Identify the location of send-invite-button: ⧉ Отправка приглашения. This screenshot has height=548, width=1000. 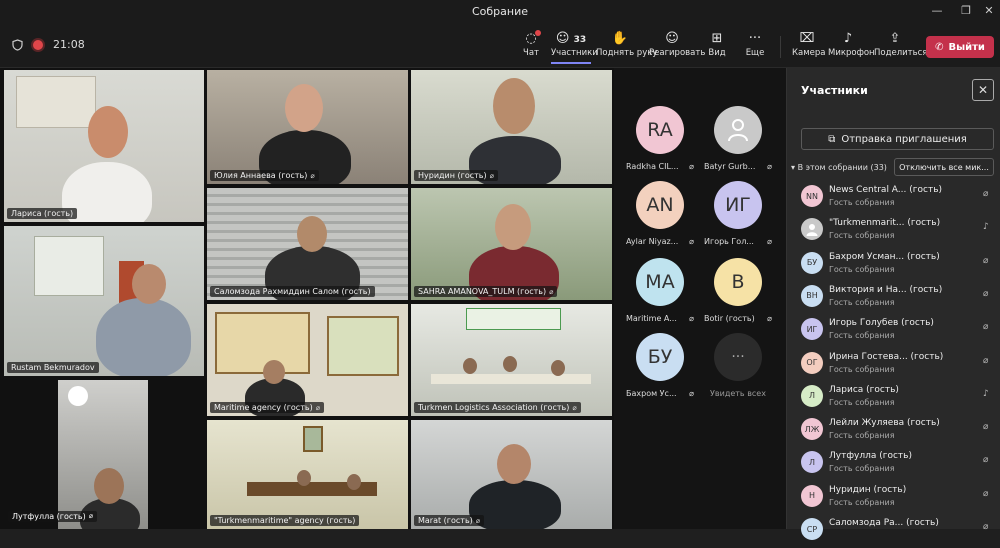
(897, 139).